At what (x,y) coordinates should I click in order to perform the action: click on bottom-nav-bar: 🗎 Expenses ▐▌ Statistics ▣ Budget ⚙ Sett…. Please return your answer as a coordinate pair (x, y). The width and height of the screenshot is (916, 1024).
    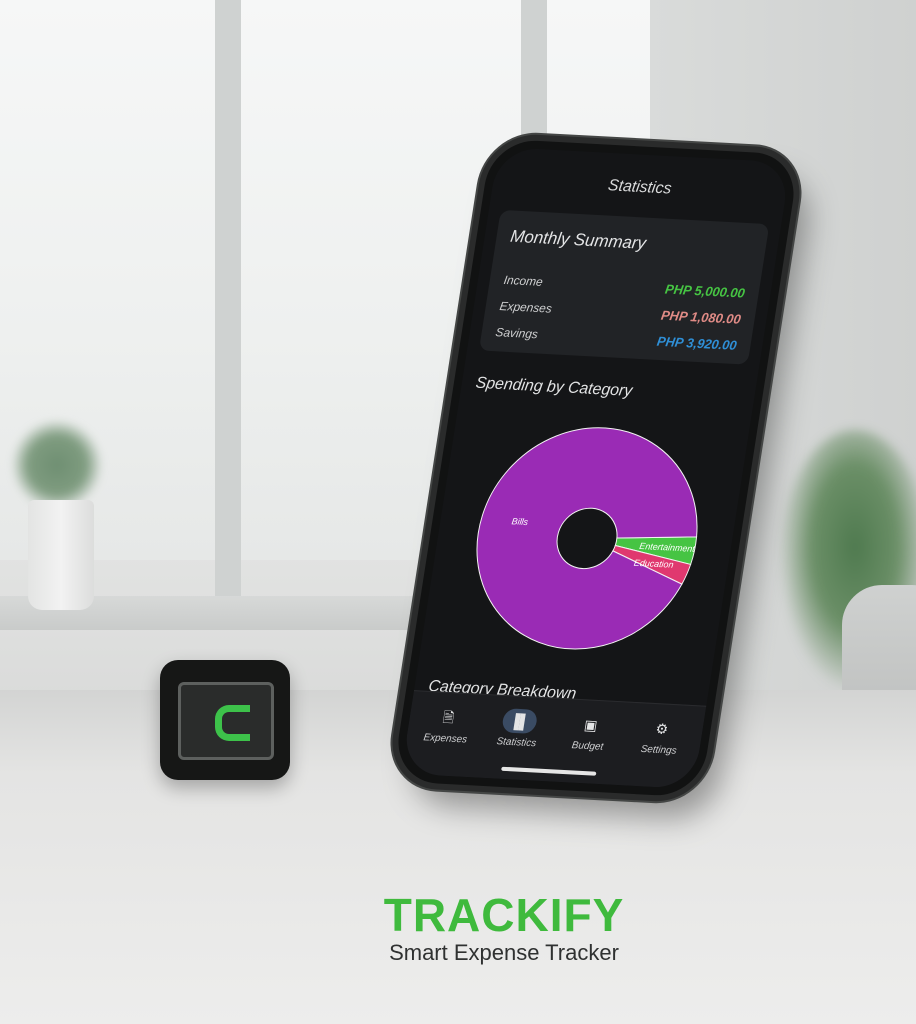
    Looking at the image, I should click on (554, 740).